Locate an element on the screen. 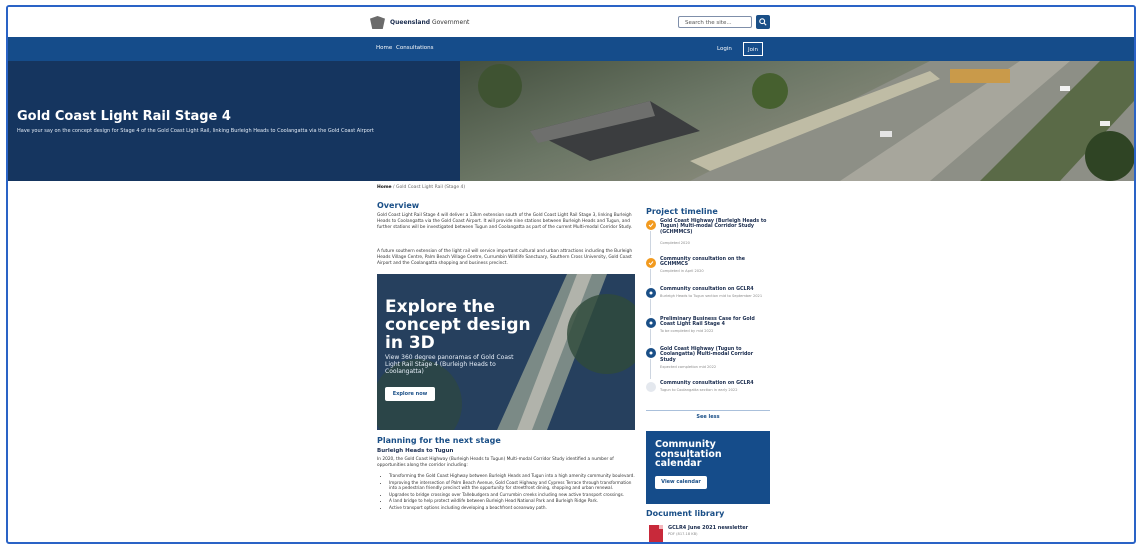 This screenshot has height=545, width=1140. promo-title: Explore the concept design in 3D is located at coordinates (458, 325).